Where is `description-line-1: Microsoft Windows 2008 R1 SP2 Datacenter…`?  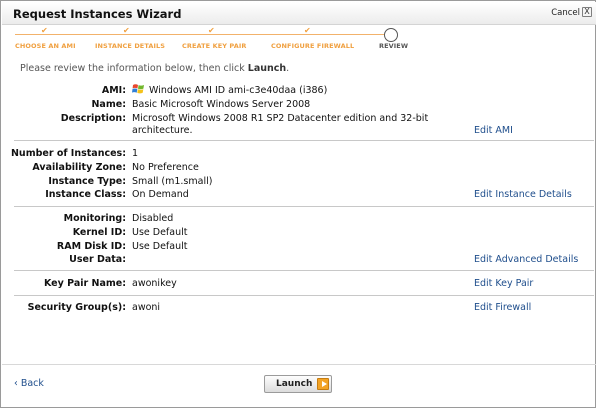 description-line-1: Microsoft Windows 2008 R1 SP2 Datacenter… is located at coordinates (280, 118).